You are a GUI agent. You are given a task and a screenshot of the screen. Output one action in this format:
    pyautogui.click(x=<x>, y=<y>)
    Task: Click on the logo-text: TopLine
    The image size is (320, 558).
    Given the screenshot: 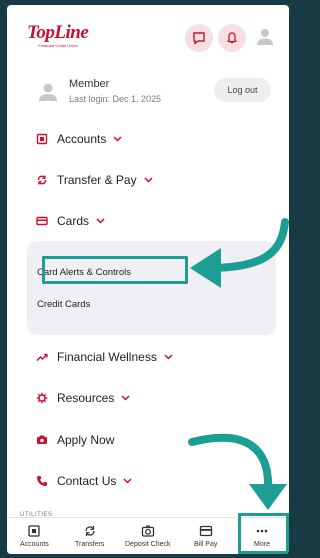 What is the action you would take?
    pyautogui.click(x=58, y=32)
    